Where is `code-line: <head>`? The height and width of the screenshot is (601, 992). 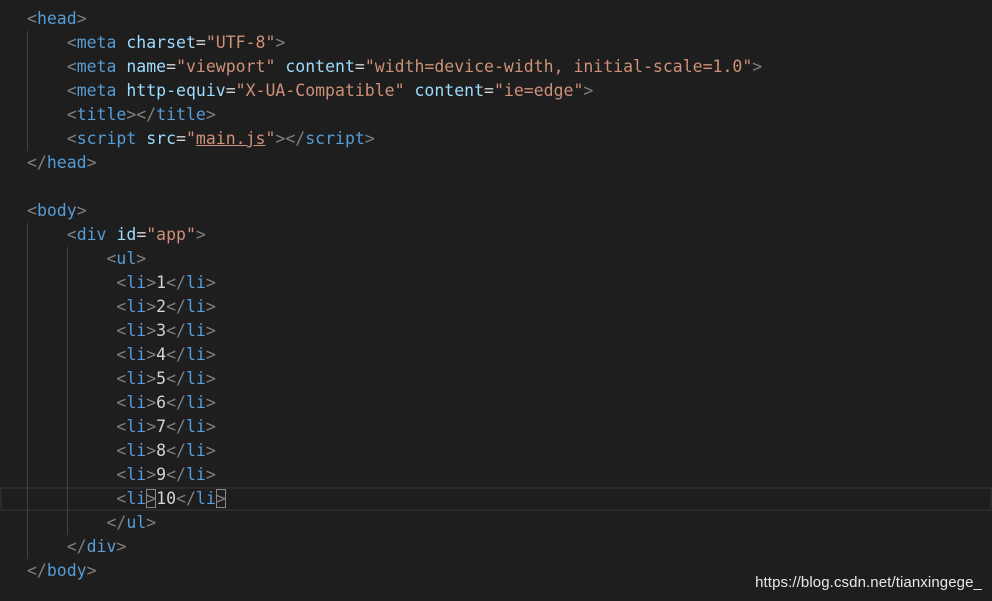 code-line: <head> is located at coordinates (496, 19).